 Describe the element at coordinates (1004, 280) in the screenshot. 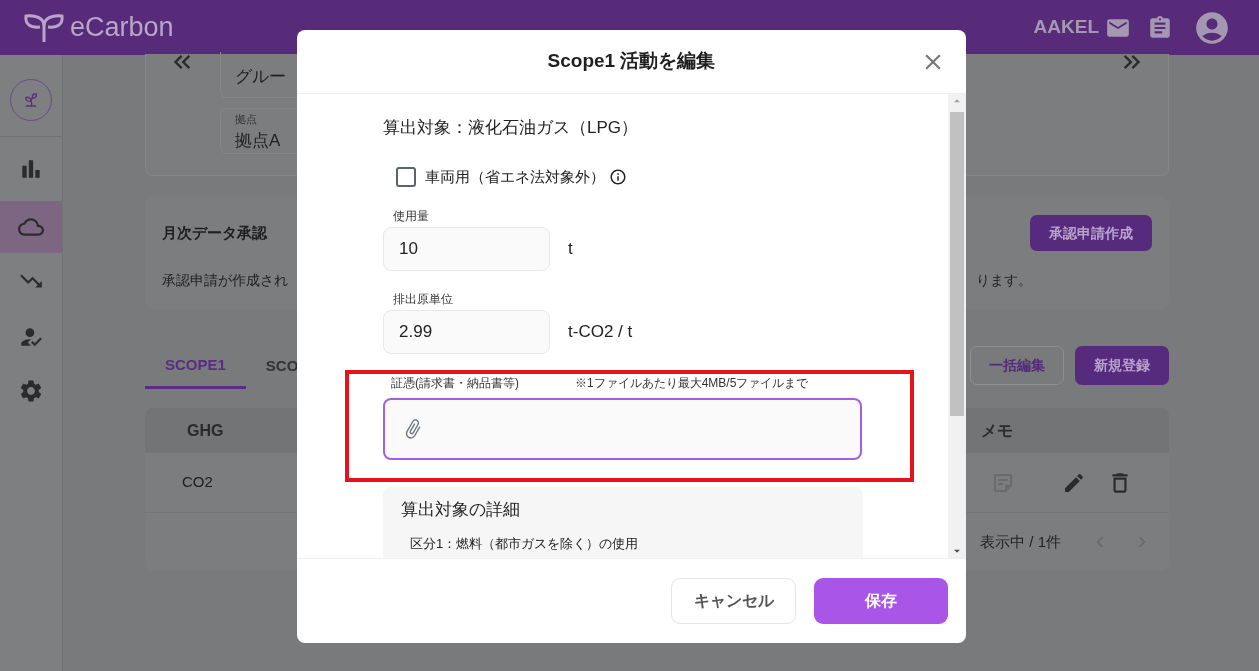

I see `approval-text: ります。` at that location.